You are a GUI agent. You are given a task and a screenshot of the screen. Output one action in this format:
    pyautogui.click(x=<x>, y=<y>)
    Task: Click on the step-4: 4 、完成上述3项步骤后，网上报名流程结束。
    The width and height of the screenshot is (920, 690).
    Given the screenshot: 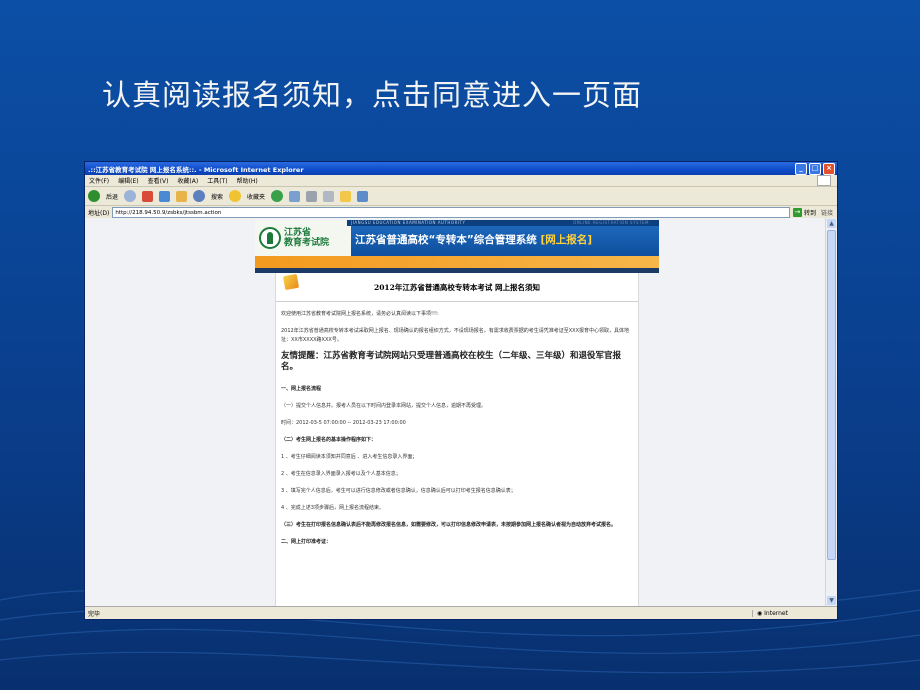 What is the action you would take?
    pyautogui.click(x=332, y=508)
    